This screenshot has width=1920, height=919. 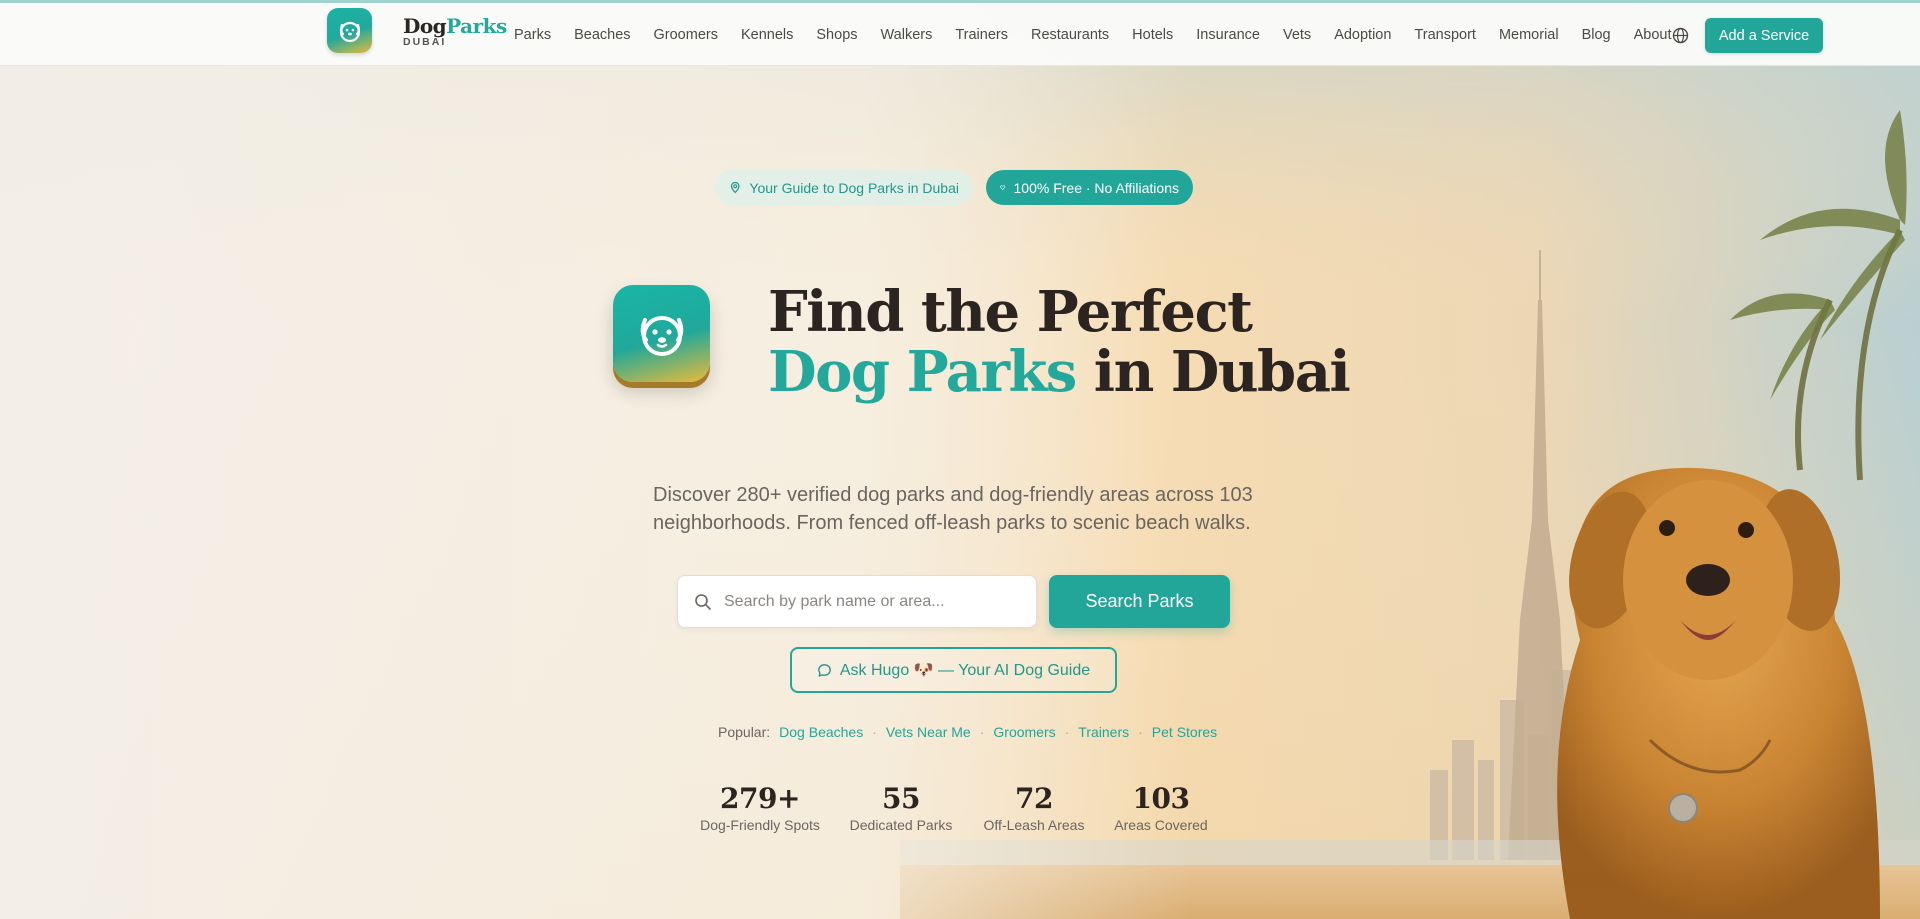 What do you see at coordinates (1010, 312) in the screenshot?
I see `hero-title-line1: Find the Perfect` at bounding box center [1010, 312].